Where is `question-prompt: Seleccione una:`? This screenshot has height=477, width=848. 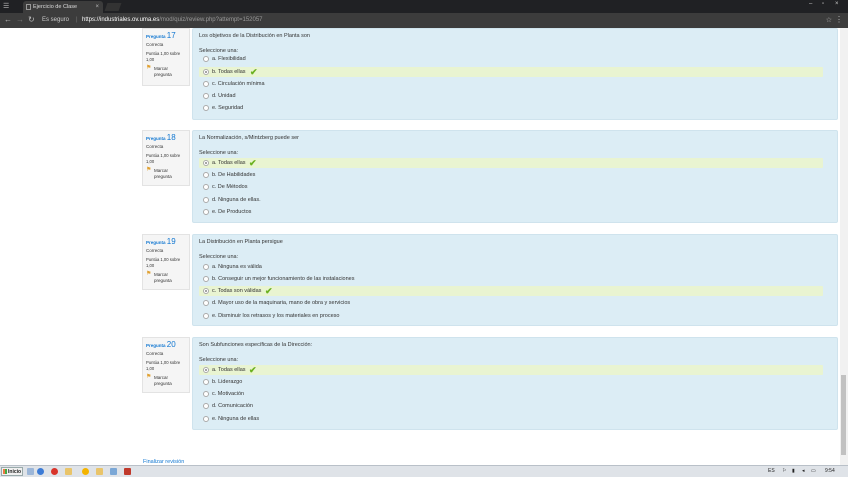
question-prompt: Seleccione una: is located at coordinates (219, 360).